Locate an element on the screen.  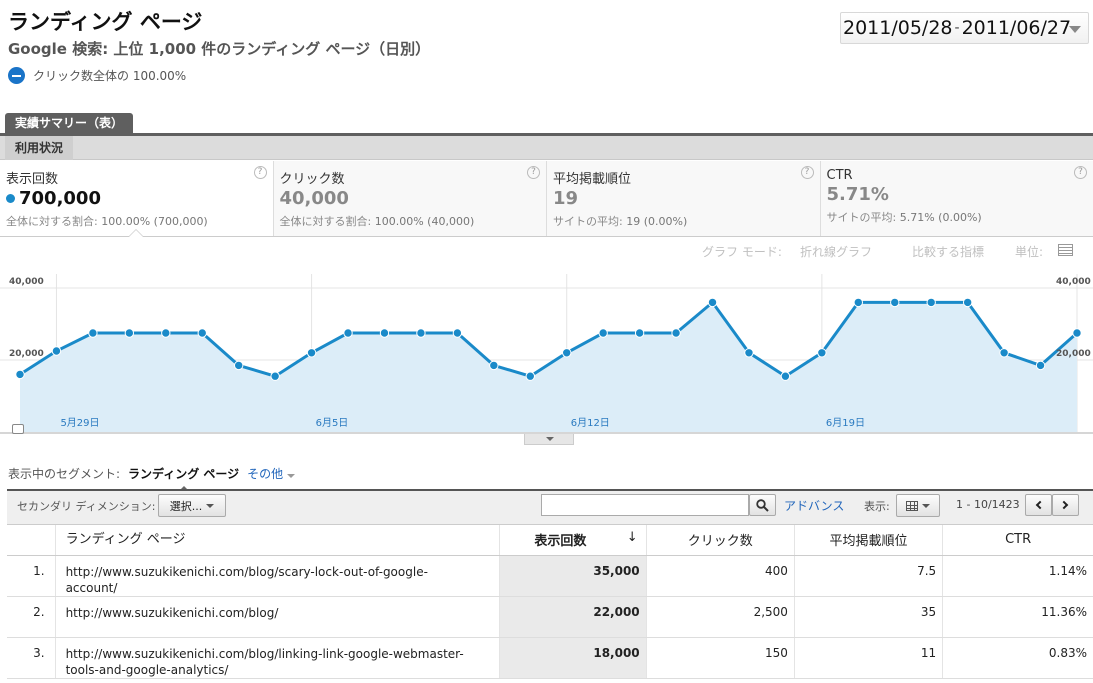
row-landing-url: http://www.suzukikenichi.com/blog/ is located at coordinates (277, 617).